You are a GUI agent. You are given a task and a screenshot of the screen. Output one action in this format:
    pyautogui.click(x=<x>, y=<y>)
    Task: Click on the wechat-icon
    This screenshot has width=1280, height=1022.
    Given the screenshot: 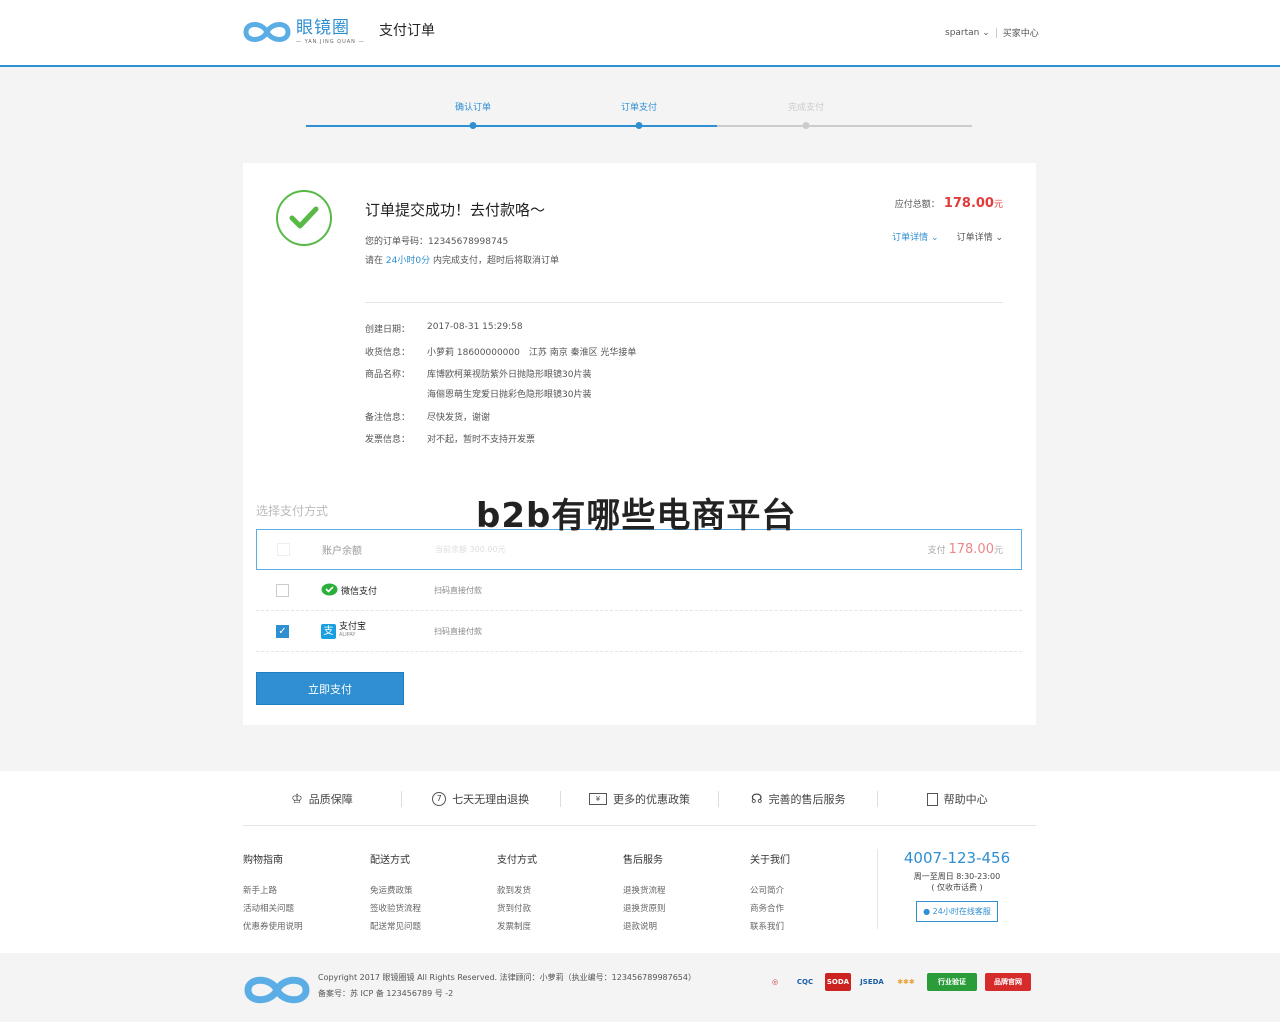 What is the action you would take?
    pyautogui.click(x=329, y=589)
    